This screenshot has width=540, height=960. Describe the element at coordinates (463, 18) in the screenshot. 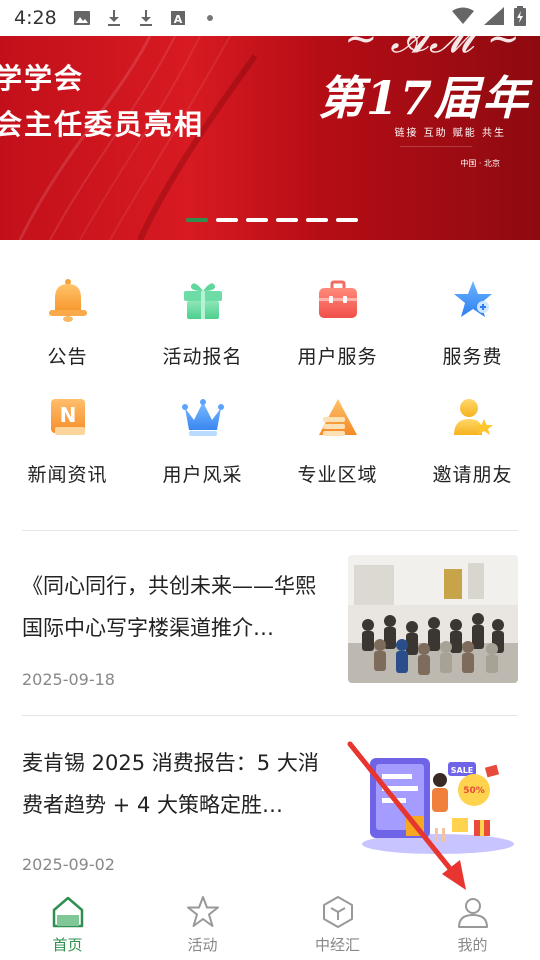

I see `wifi-icon` at that location.